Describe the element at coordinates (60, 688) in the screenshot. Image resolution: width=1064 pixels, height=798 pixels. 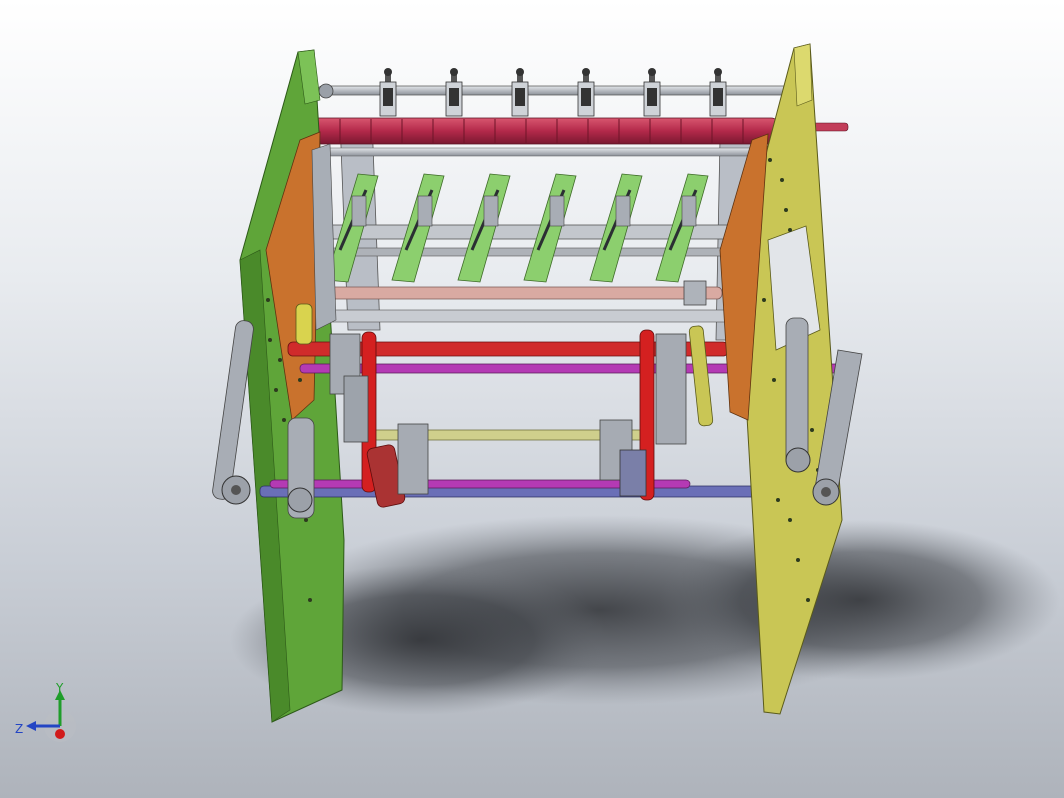
I see `triad-y-label: Y` at that location.